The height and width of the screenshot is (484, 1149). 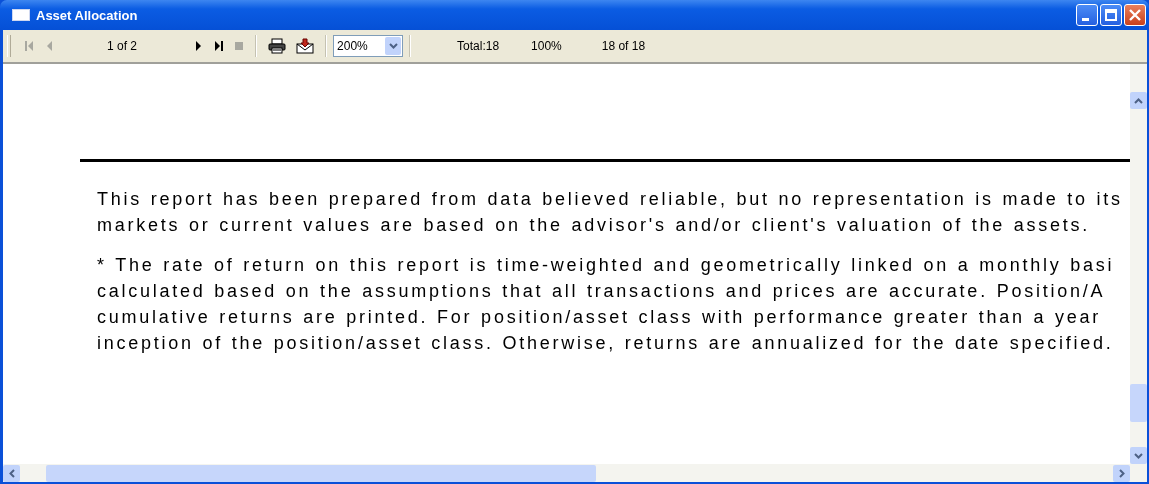 I want to click on maximize-button, so click(x=1111, y=15).